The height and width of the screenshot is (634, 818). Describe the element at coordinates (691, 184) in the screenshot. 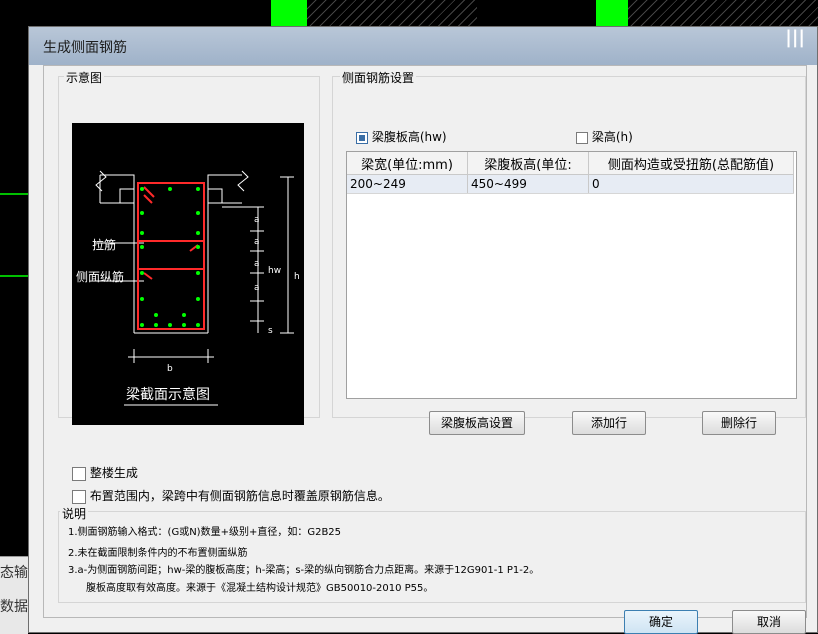

I see `cell-side-rebar: 0` at that location.